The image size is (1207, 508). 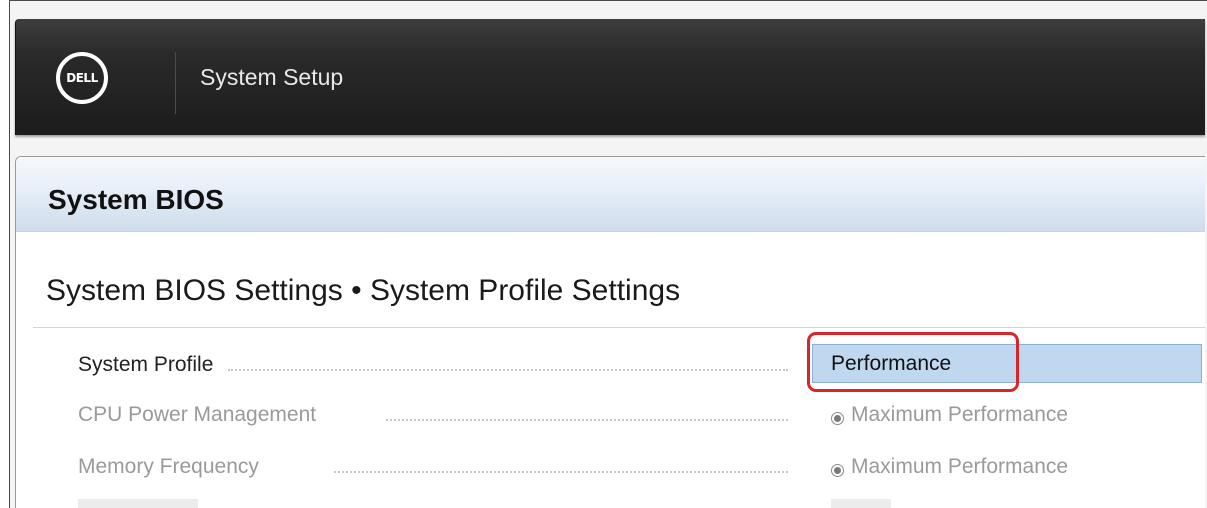 I want to click on panel-titlebar: System BIOS, so click(x=610, y=194).